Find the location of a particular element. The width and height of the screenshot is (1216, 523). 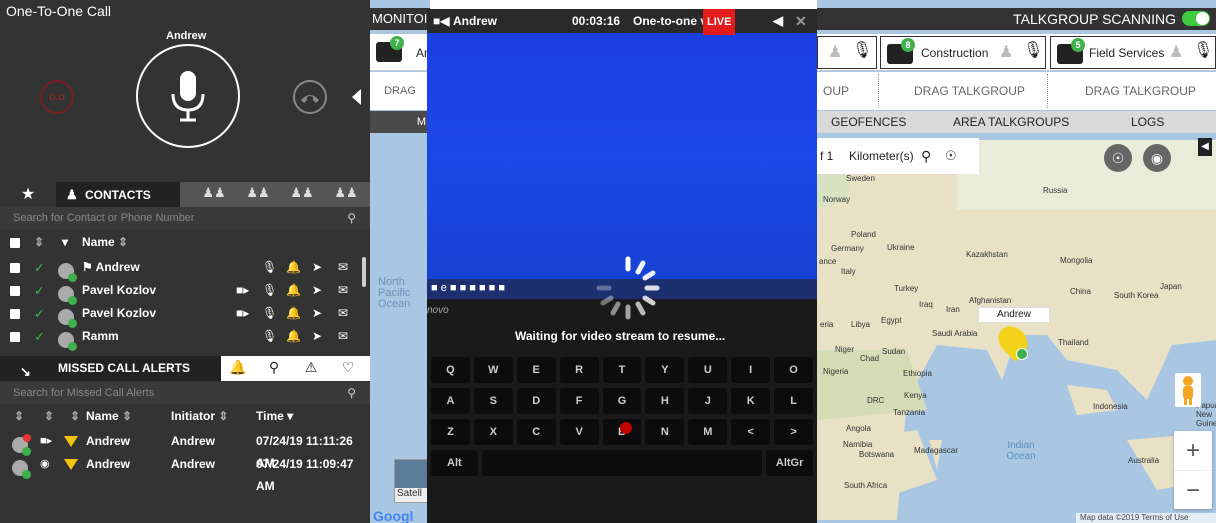

record-button: o.o is located at coordinates (57, 97).